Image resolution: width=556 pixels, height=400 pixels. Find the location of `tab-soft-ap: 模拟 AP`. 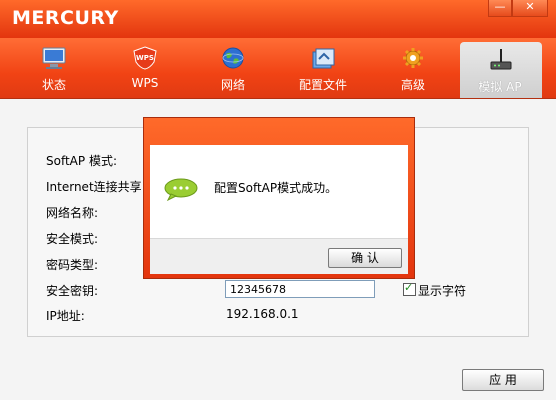

tab-soft-ap: 模拟 AP is located at coordinates (501, 70).